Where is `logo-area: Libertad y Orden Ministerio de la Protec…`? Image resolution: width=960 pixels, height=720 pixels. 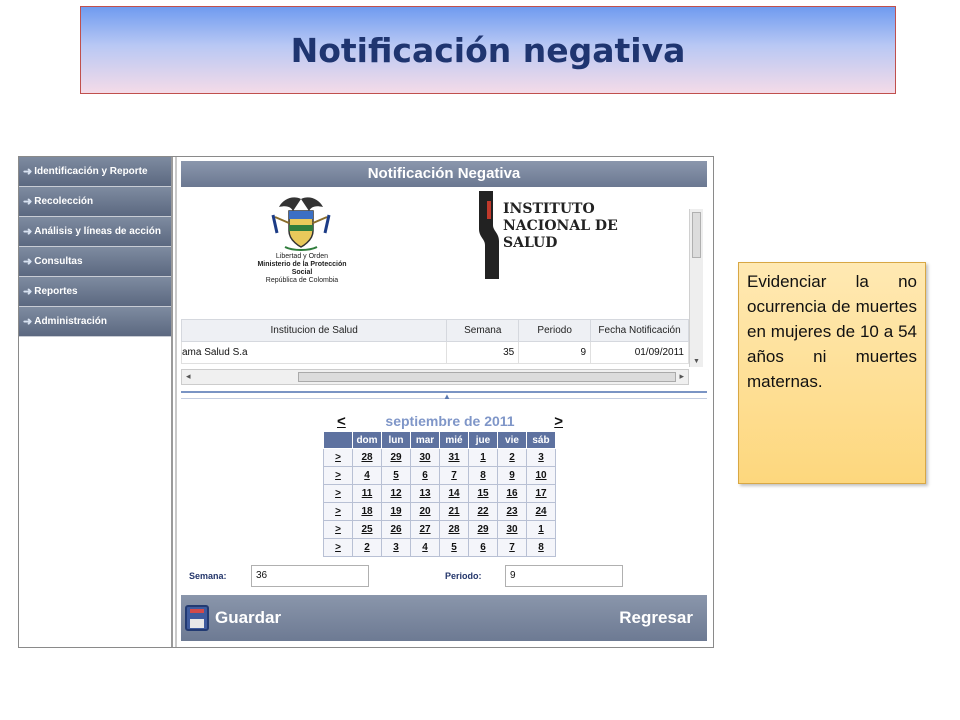 logo-area: Libertad y Orden Ministerio de la Protec… is located at coordinates (435, 252).